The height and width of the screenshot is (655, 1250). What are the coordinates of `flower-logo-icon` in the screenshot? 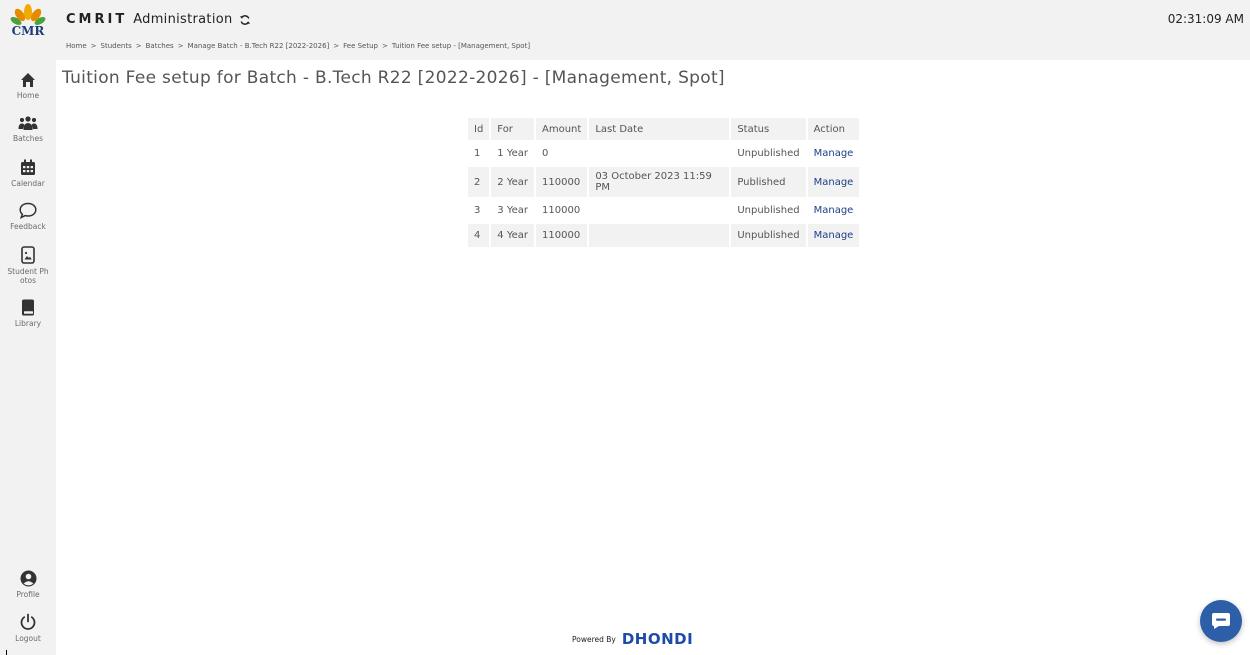 It's located at (28, 14).